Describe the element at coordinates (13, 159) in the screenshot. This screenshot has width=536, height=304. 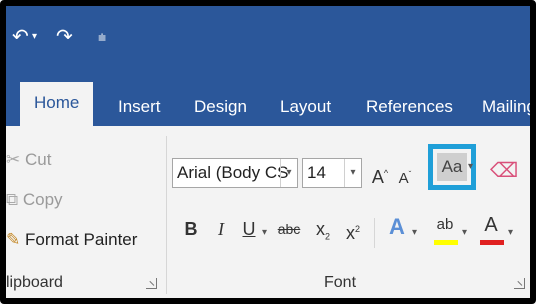
I see `scissors-icon: ✂` at that location.